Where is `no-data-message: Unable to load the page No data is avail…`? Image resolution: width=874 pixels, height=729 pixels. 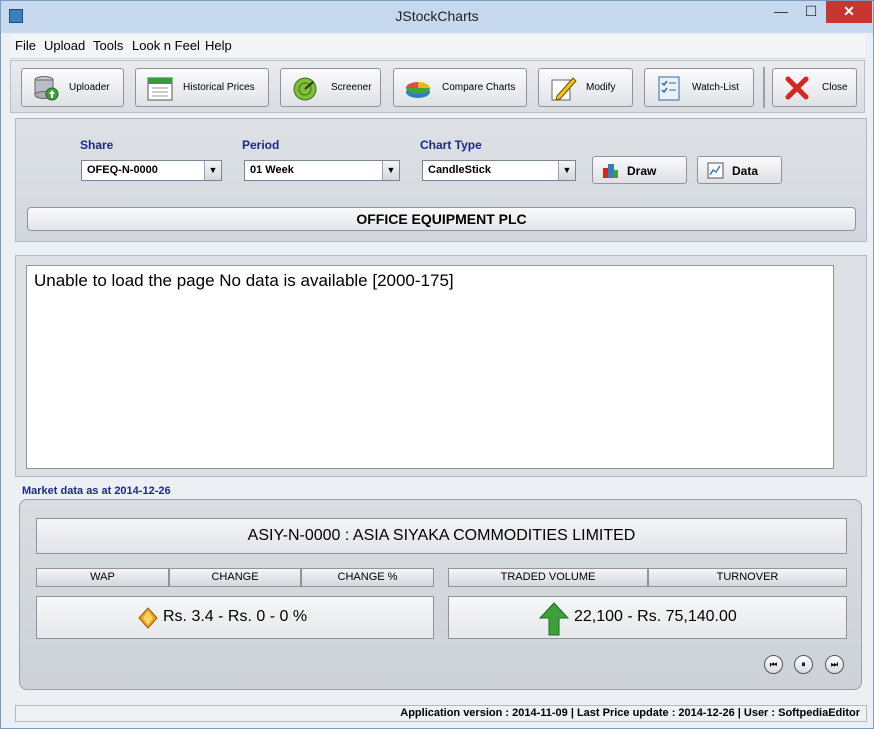 no-data-message: Unable to load the page No data is avail… is located at coordinates (244, 280).